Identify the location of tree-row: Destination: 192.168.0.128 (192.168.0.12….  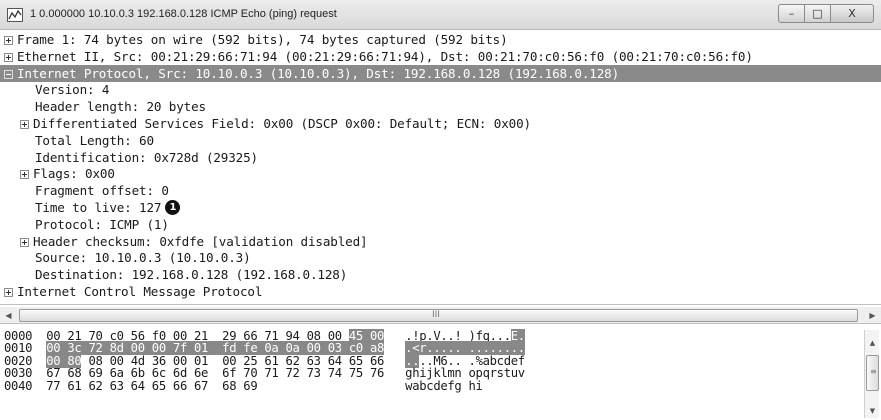
(440, 274).